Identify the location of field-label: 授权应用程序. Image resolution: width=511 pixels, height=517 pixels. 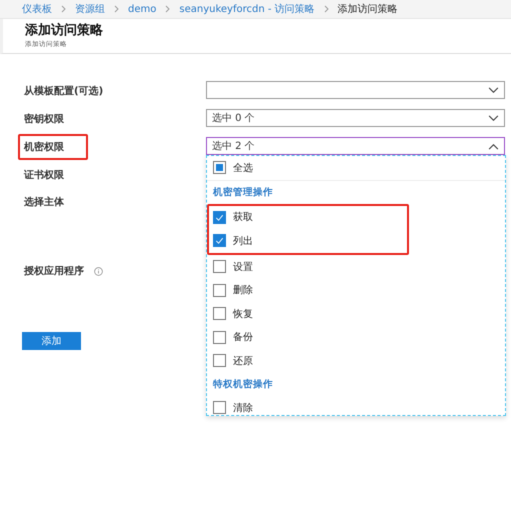
(53, 271).